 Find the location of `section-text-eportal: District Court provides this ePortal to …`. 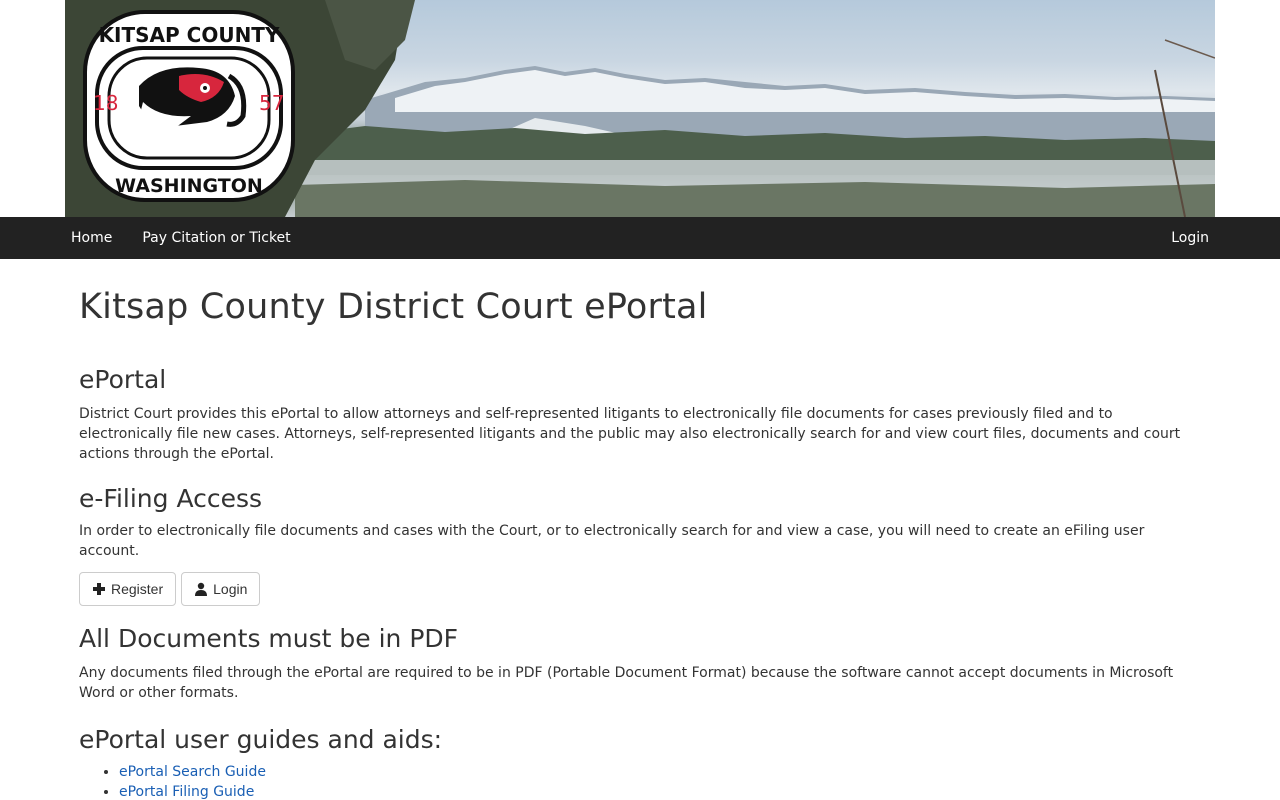

section-text-eportal: District Court provides this ePortal to … is located at coordinates (630, 434).